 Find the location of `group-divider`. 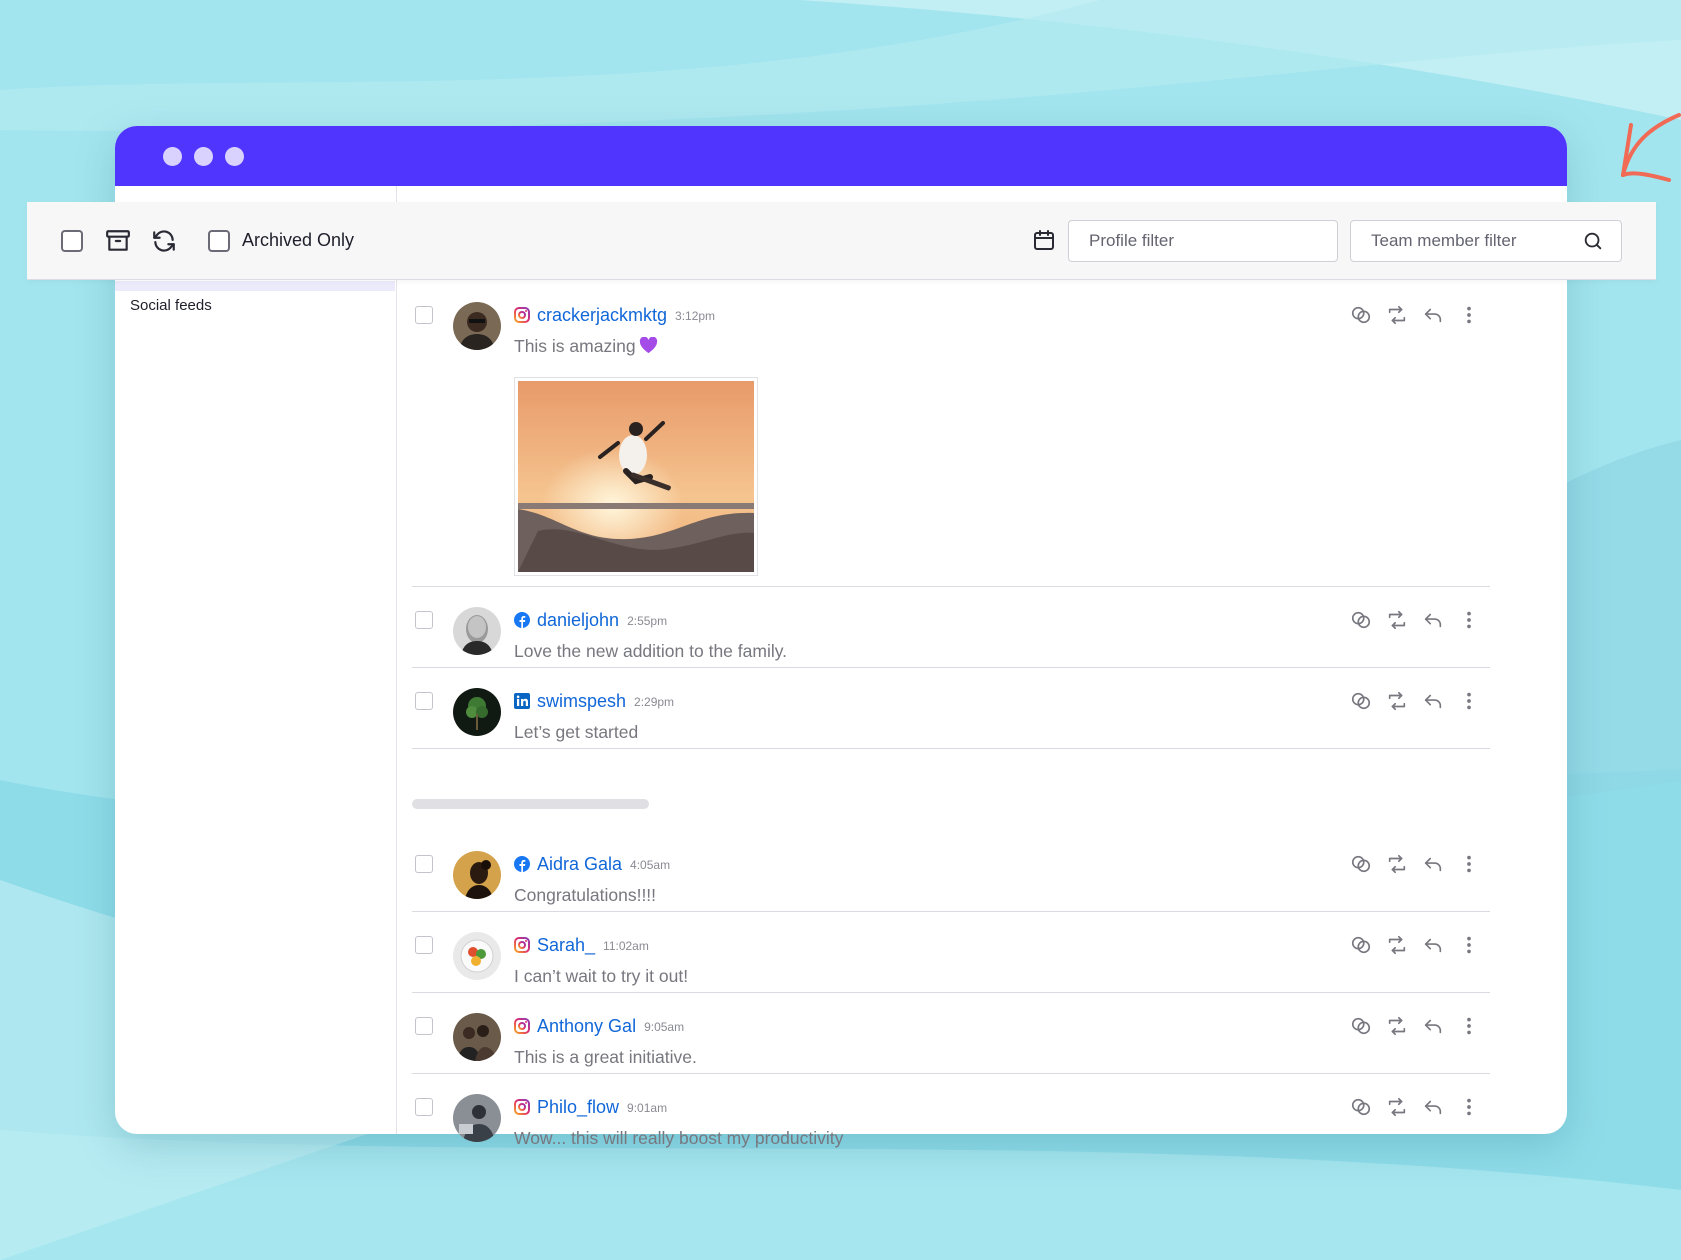

group-divider is located at coordinates (530, 804).